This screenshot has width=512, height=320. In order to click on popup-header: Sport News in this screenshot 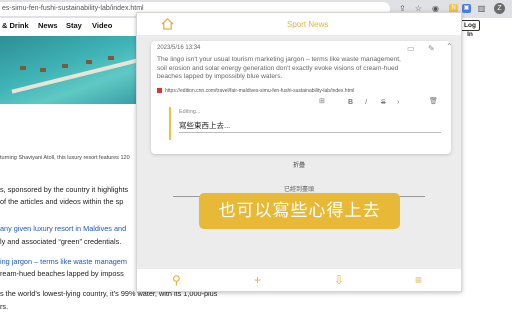, I will do `click(299, 24)`.